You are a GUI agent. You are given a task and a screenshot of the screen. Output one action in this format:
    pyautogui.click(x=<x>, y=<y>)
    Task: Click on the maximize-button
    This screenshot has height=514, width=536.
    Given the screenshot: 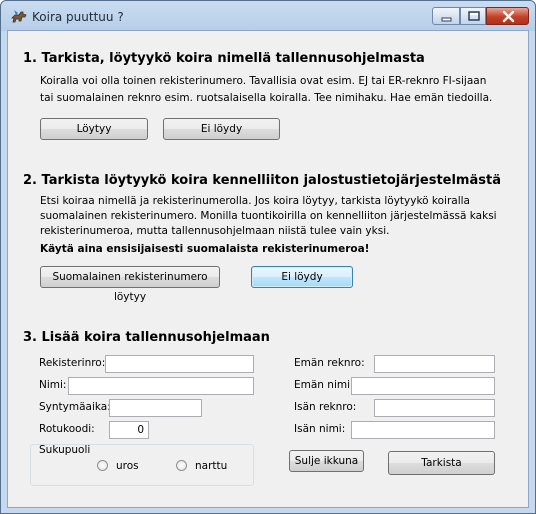 What is the action you would take?
    pyautogui.click(x=473, y=16)
    